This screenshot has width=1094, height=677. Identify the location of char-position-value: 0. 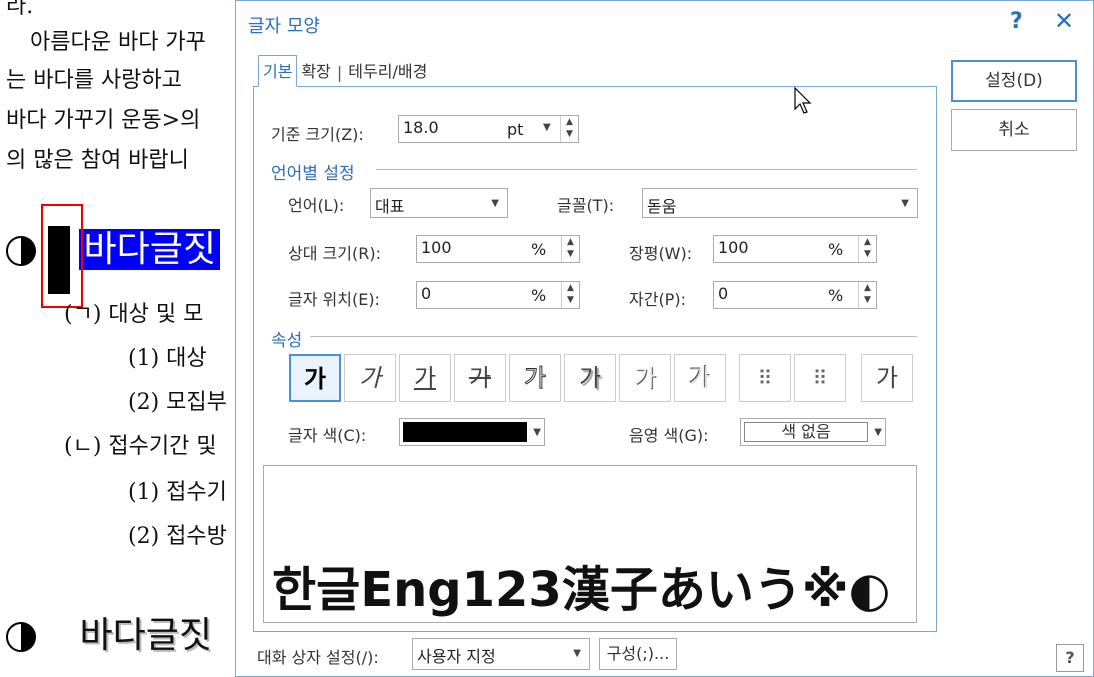
(426, 293).